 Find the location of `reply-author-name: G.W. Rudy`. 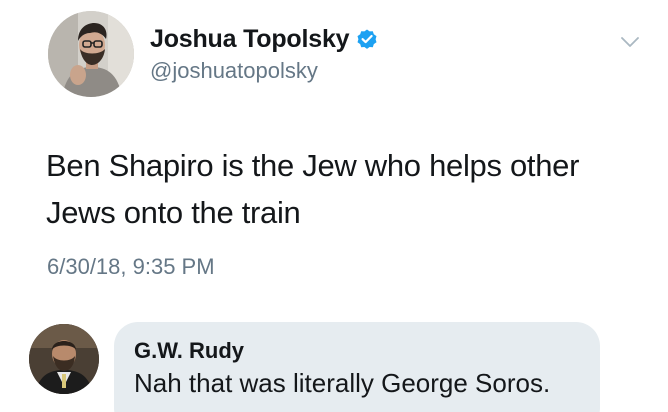

reply-author-name: G.W. Rudy is located at coordinates (189, 351).